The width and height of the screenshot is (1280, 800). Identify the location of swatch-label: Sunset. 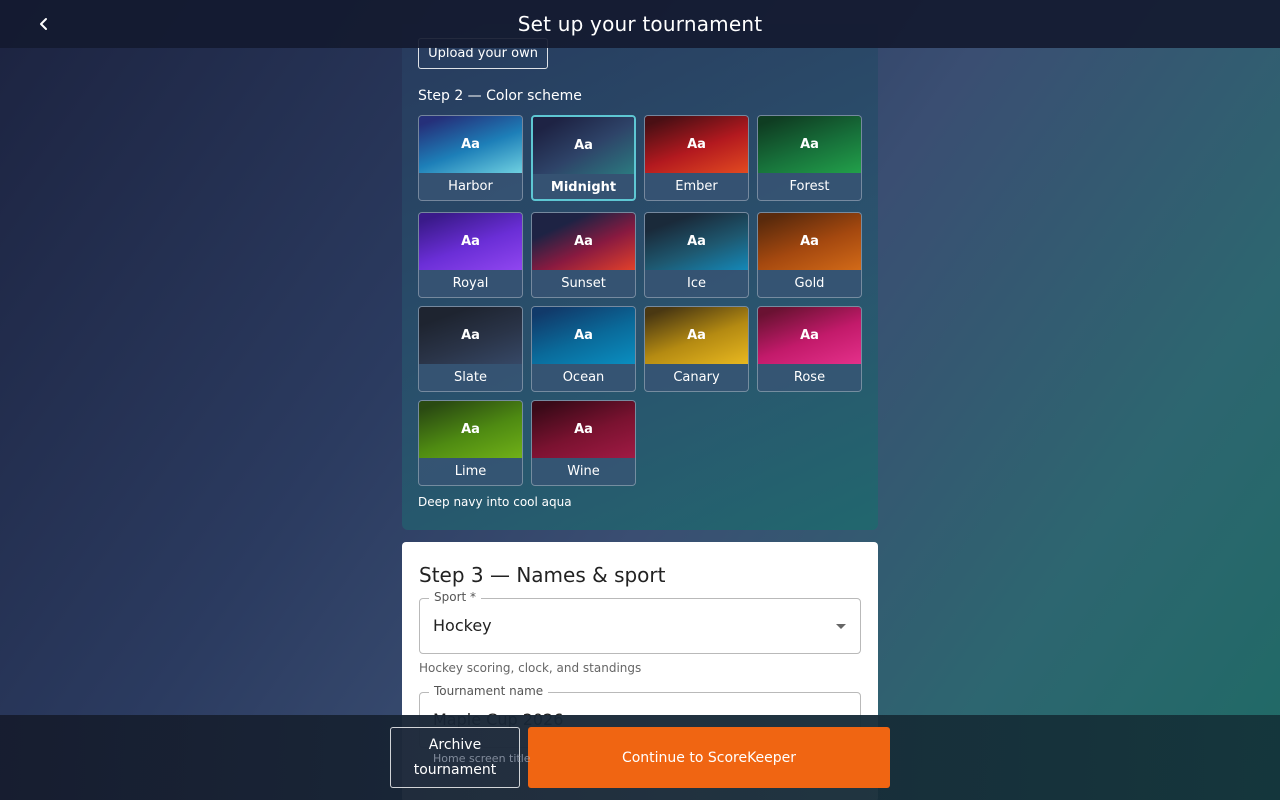
(583, 283).